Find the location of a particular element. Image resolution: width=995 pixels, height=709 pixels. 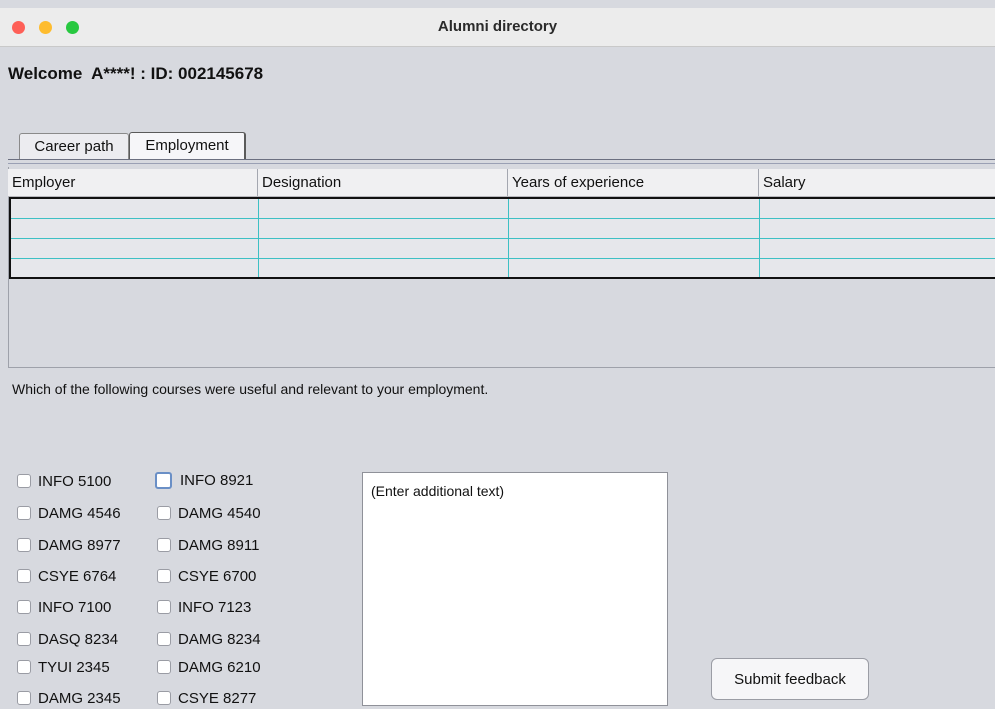

course-label: INFO 7100 is located at coordinates (75, 607).